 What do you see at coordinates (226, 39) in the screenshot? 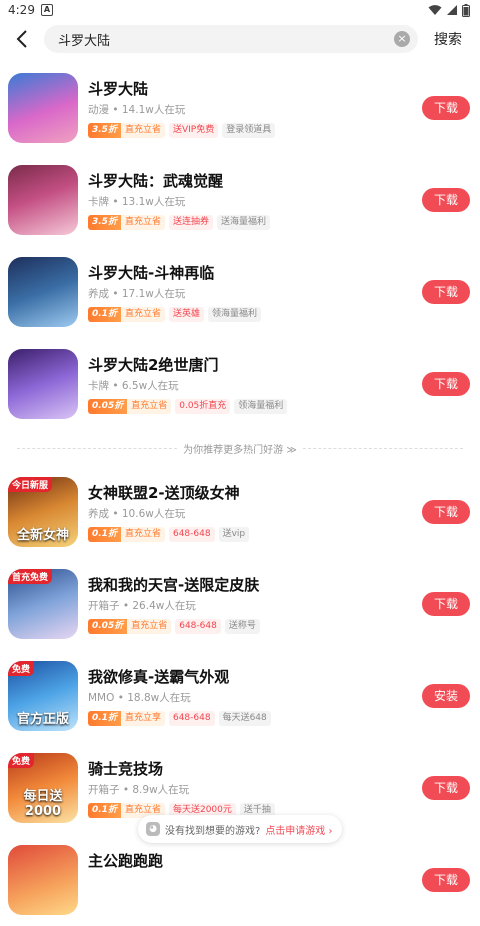
I see `search-input` at bounding box center [226, 39].